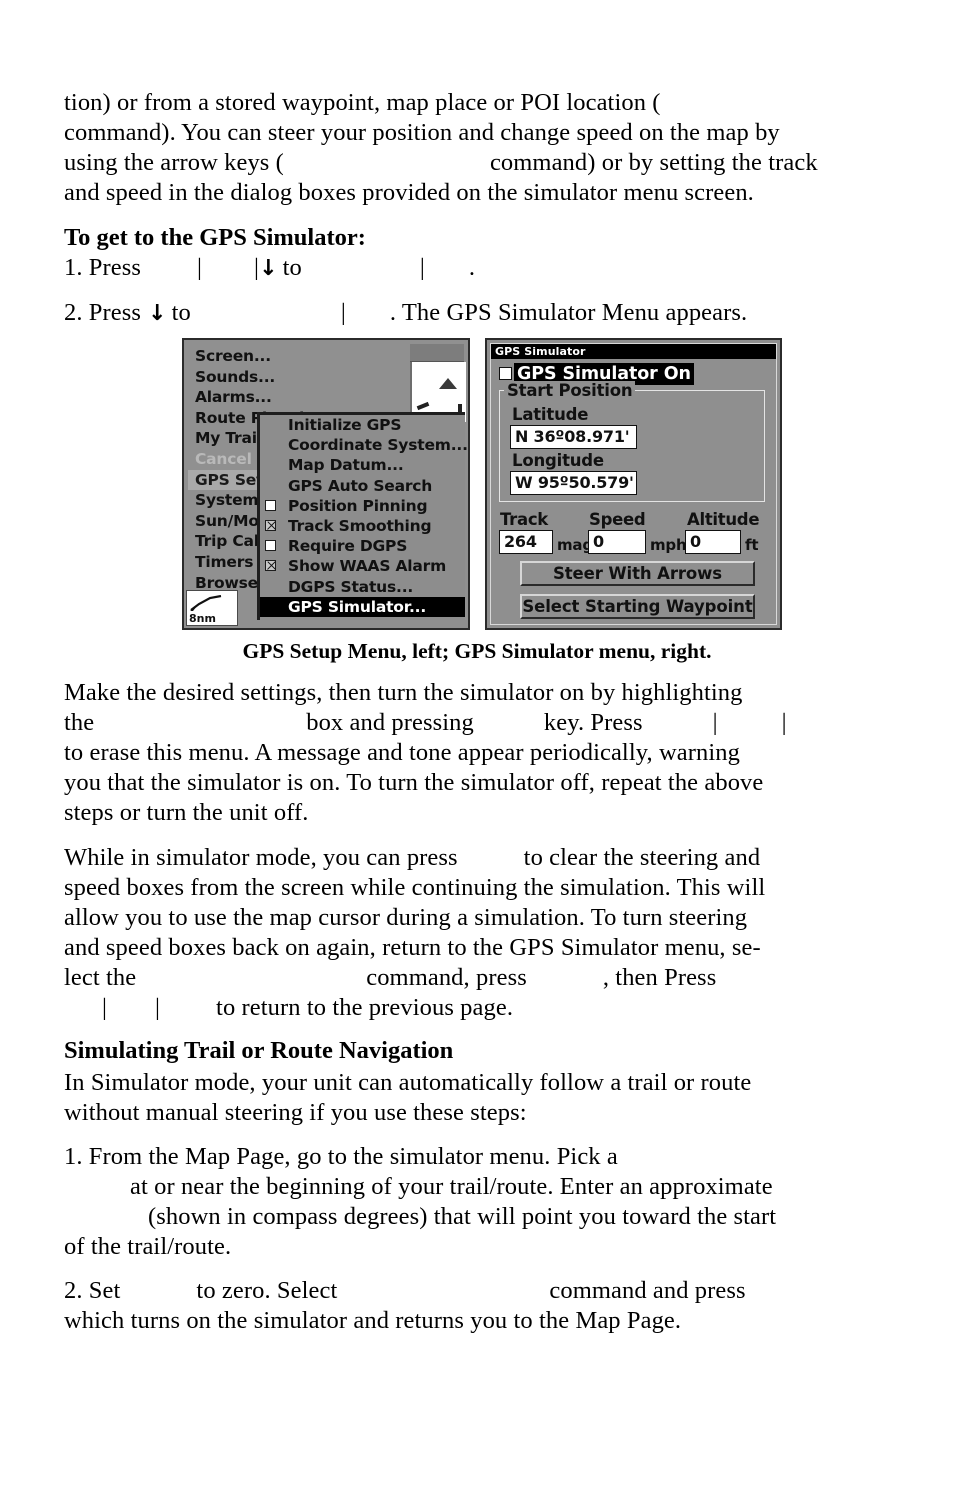 The width and height of the screenshot is (954, 1487). I want to click on p3-line5b: command, press, so click(446, 977).